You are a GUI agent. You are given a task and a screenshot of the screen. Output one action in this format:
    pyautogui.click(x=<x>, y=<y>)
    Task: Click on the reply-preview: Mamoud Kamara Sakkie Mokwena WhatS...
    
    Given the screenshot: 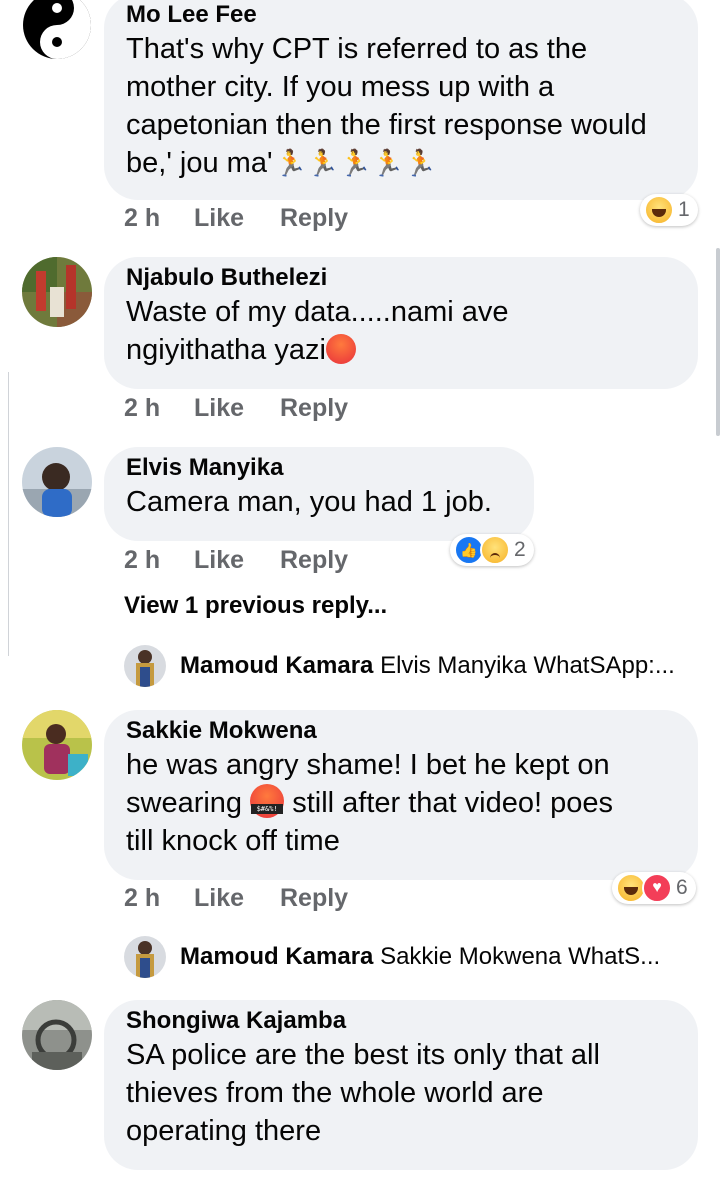 What is the action you would take?
    pyautogui.click(x=420, y=957)
    